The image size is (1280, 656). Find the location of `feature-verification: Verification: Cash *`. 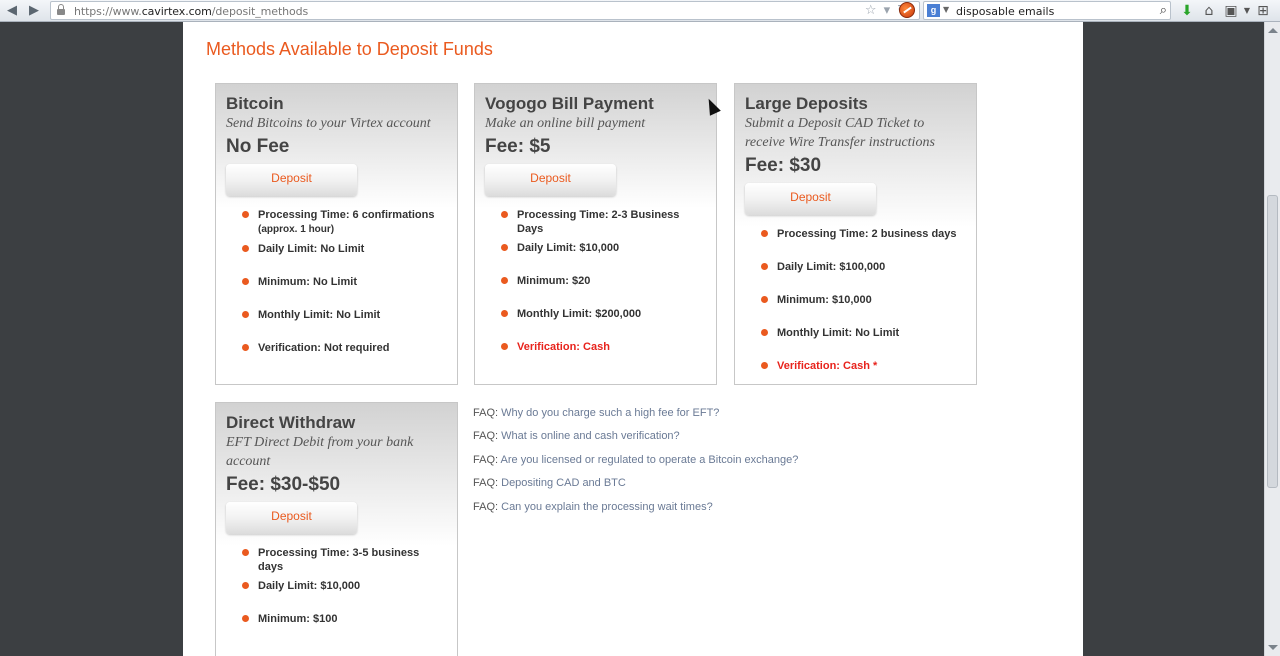

feature-verification: Verification: Cash * is located at coordinates (863, 366).